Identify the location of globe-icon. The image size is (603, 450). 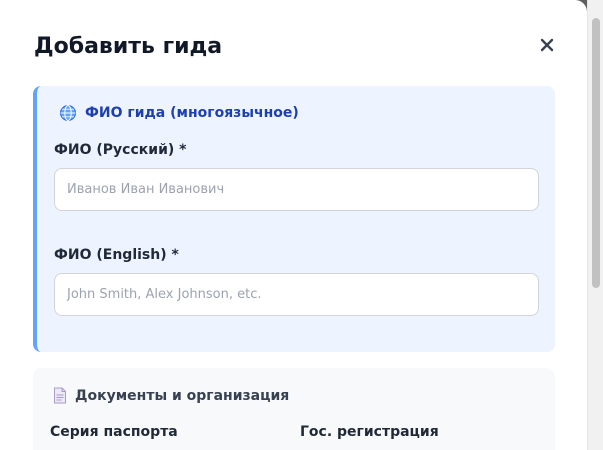
(68, 113).